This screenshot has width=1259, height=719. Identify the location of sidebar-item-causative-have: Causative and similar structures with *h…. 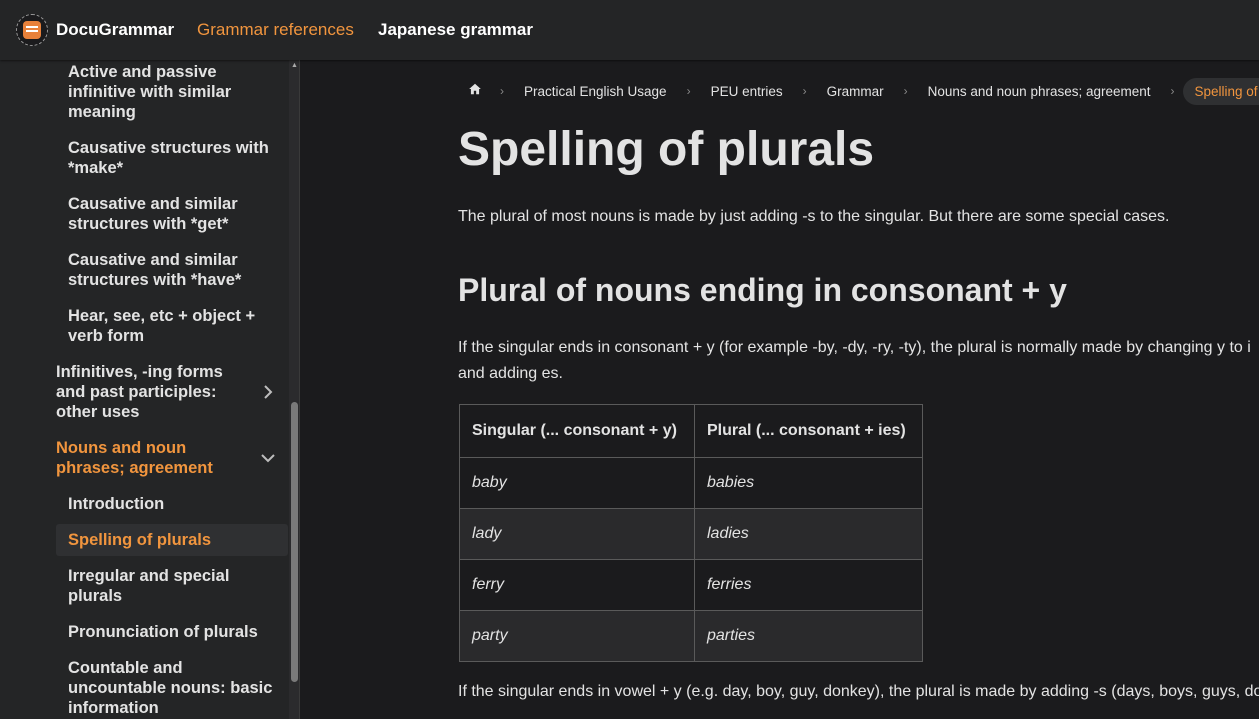
(170, 270).